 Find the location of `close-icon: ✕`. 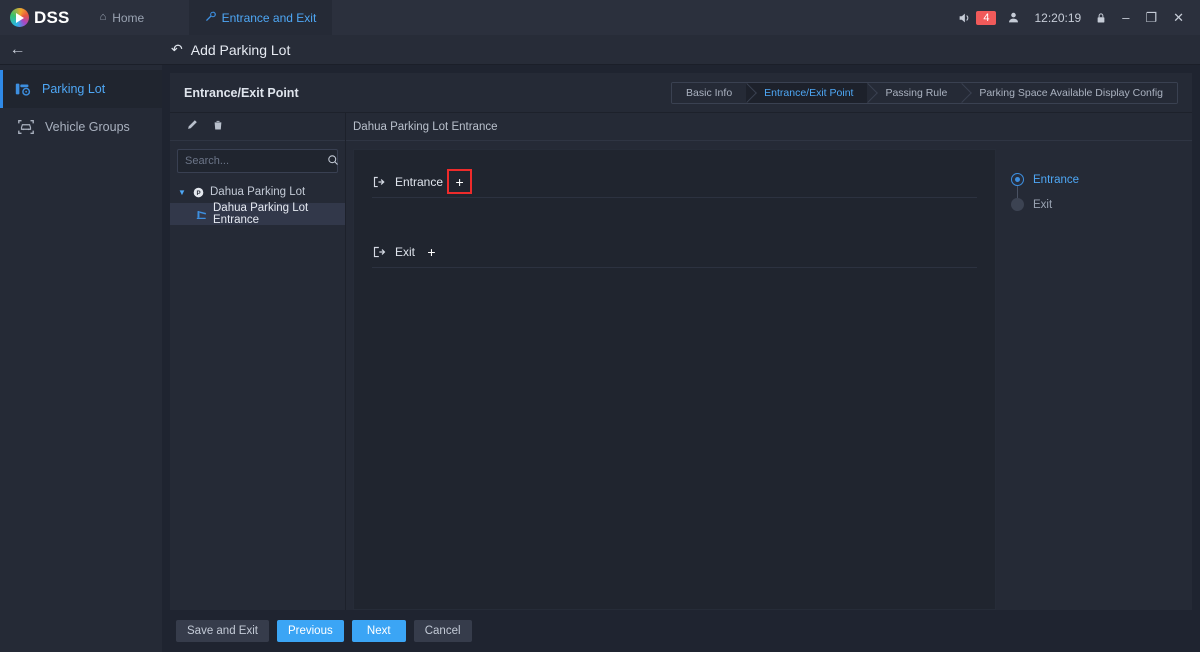

close-icon: ✕ is located at coordinates (1178, 17).